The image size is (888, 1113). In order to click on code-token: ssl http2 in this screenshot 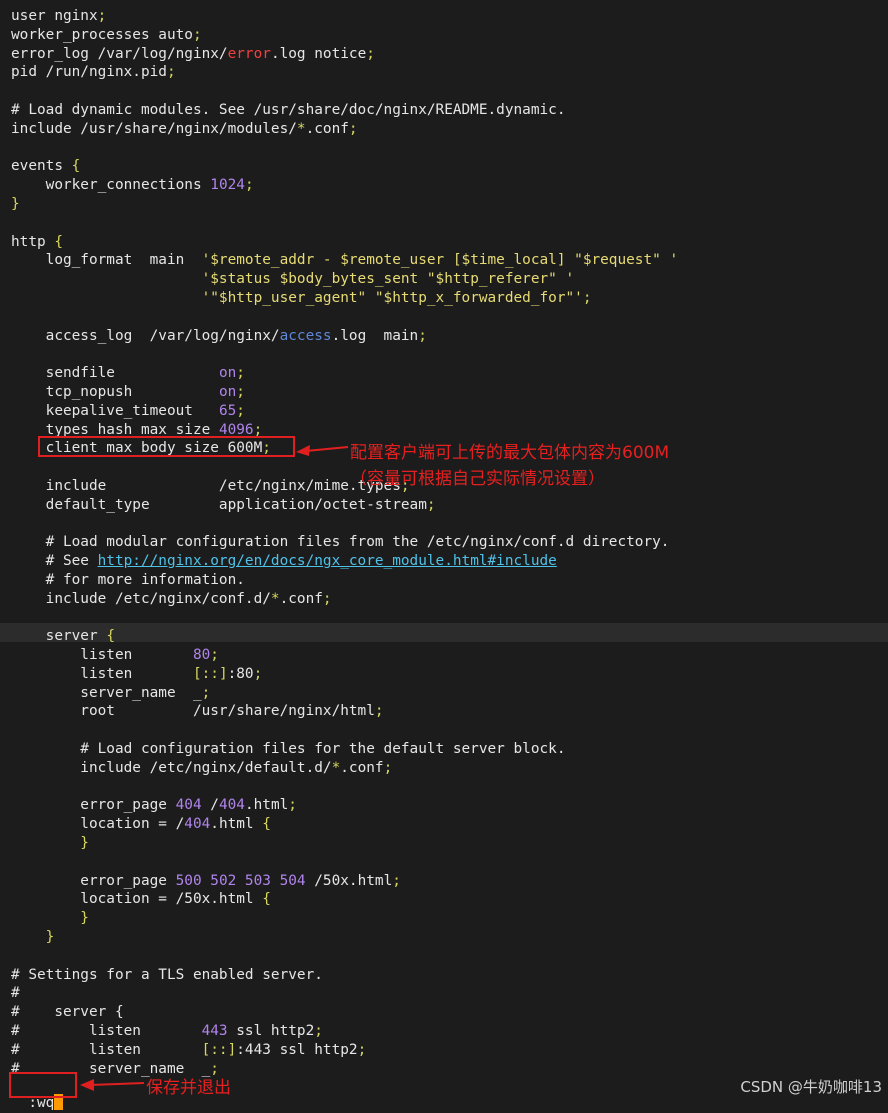, I will do `click(271, 1031)`.